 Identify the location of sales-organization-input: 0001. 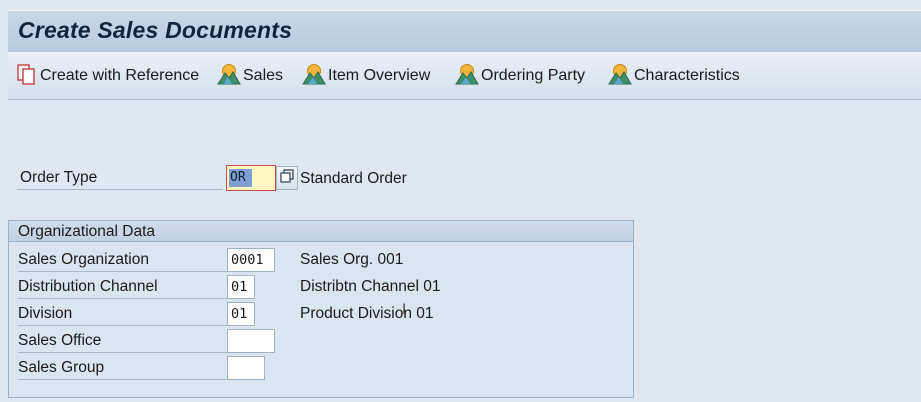
(251, 260).